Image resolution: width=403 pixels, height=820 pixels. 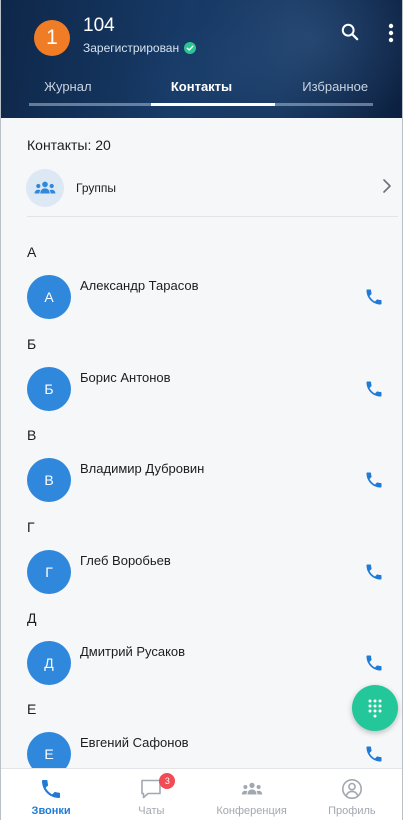 I want to click on nav-calls: Звонки, so click(x=51, y=794).